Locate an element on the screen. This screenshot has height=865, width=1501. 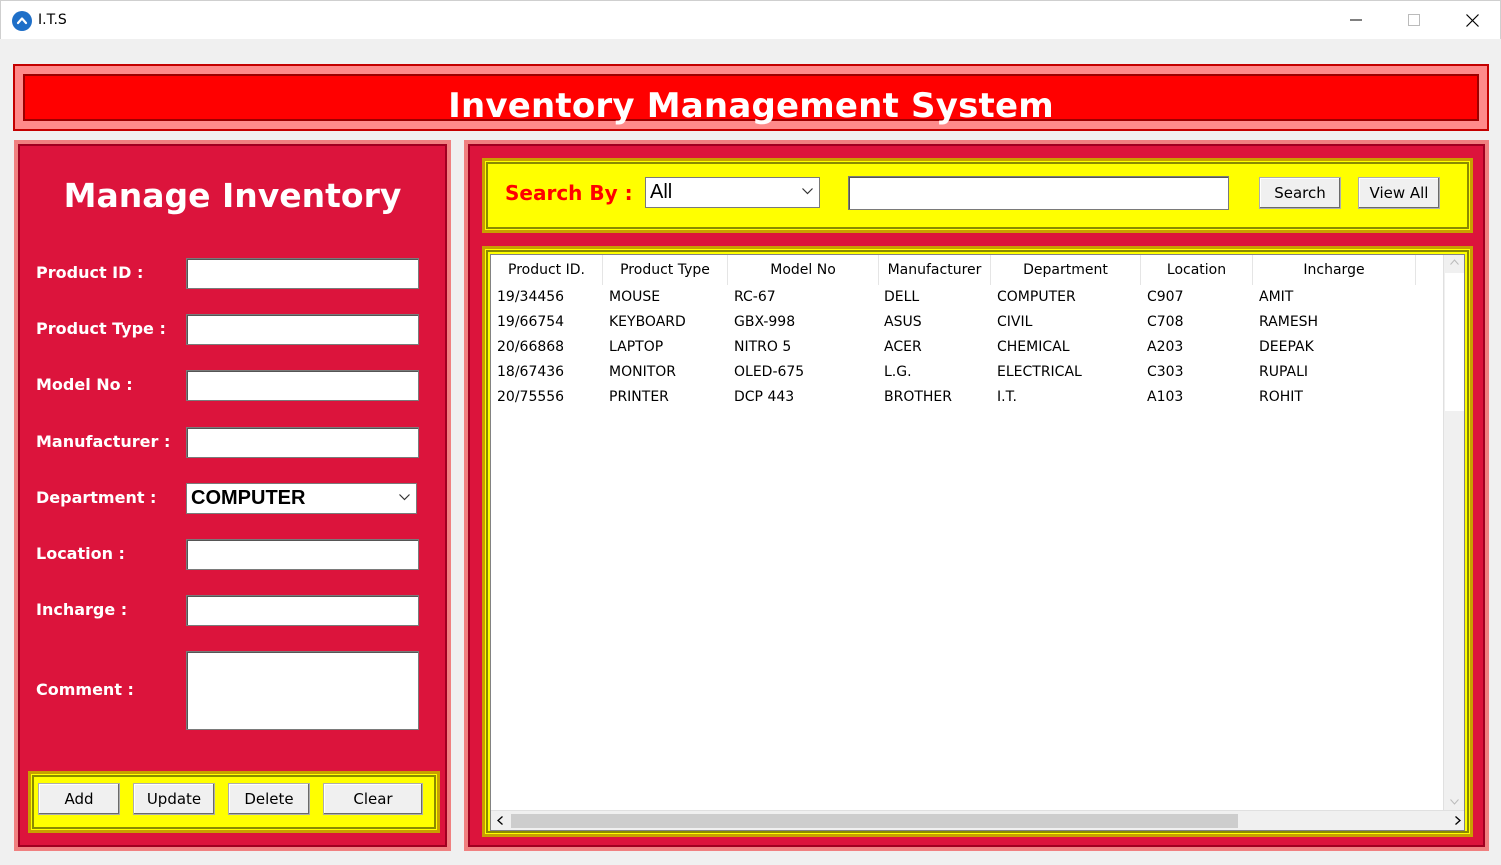
maximize-button is located at coordinates (1414, 20).